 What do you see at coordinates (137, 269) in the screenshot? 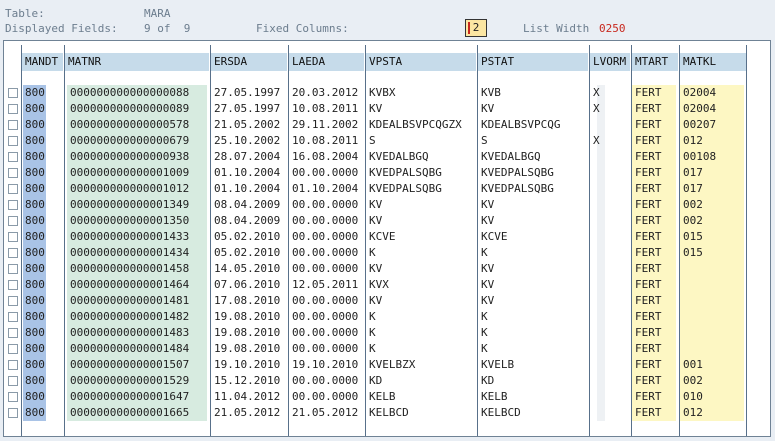
I see `cell-matnr: 000000000000001458` at bounding box center [137, 269].